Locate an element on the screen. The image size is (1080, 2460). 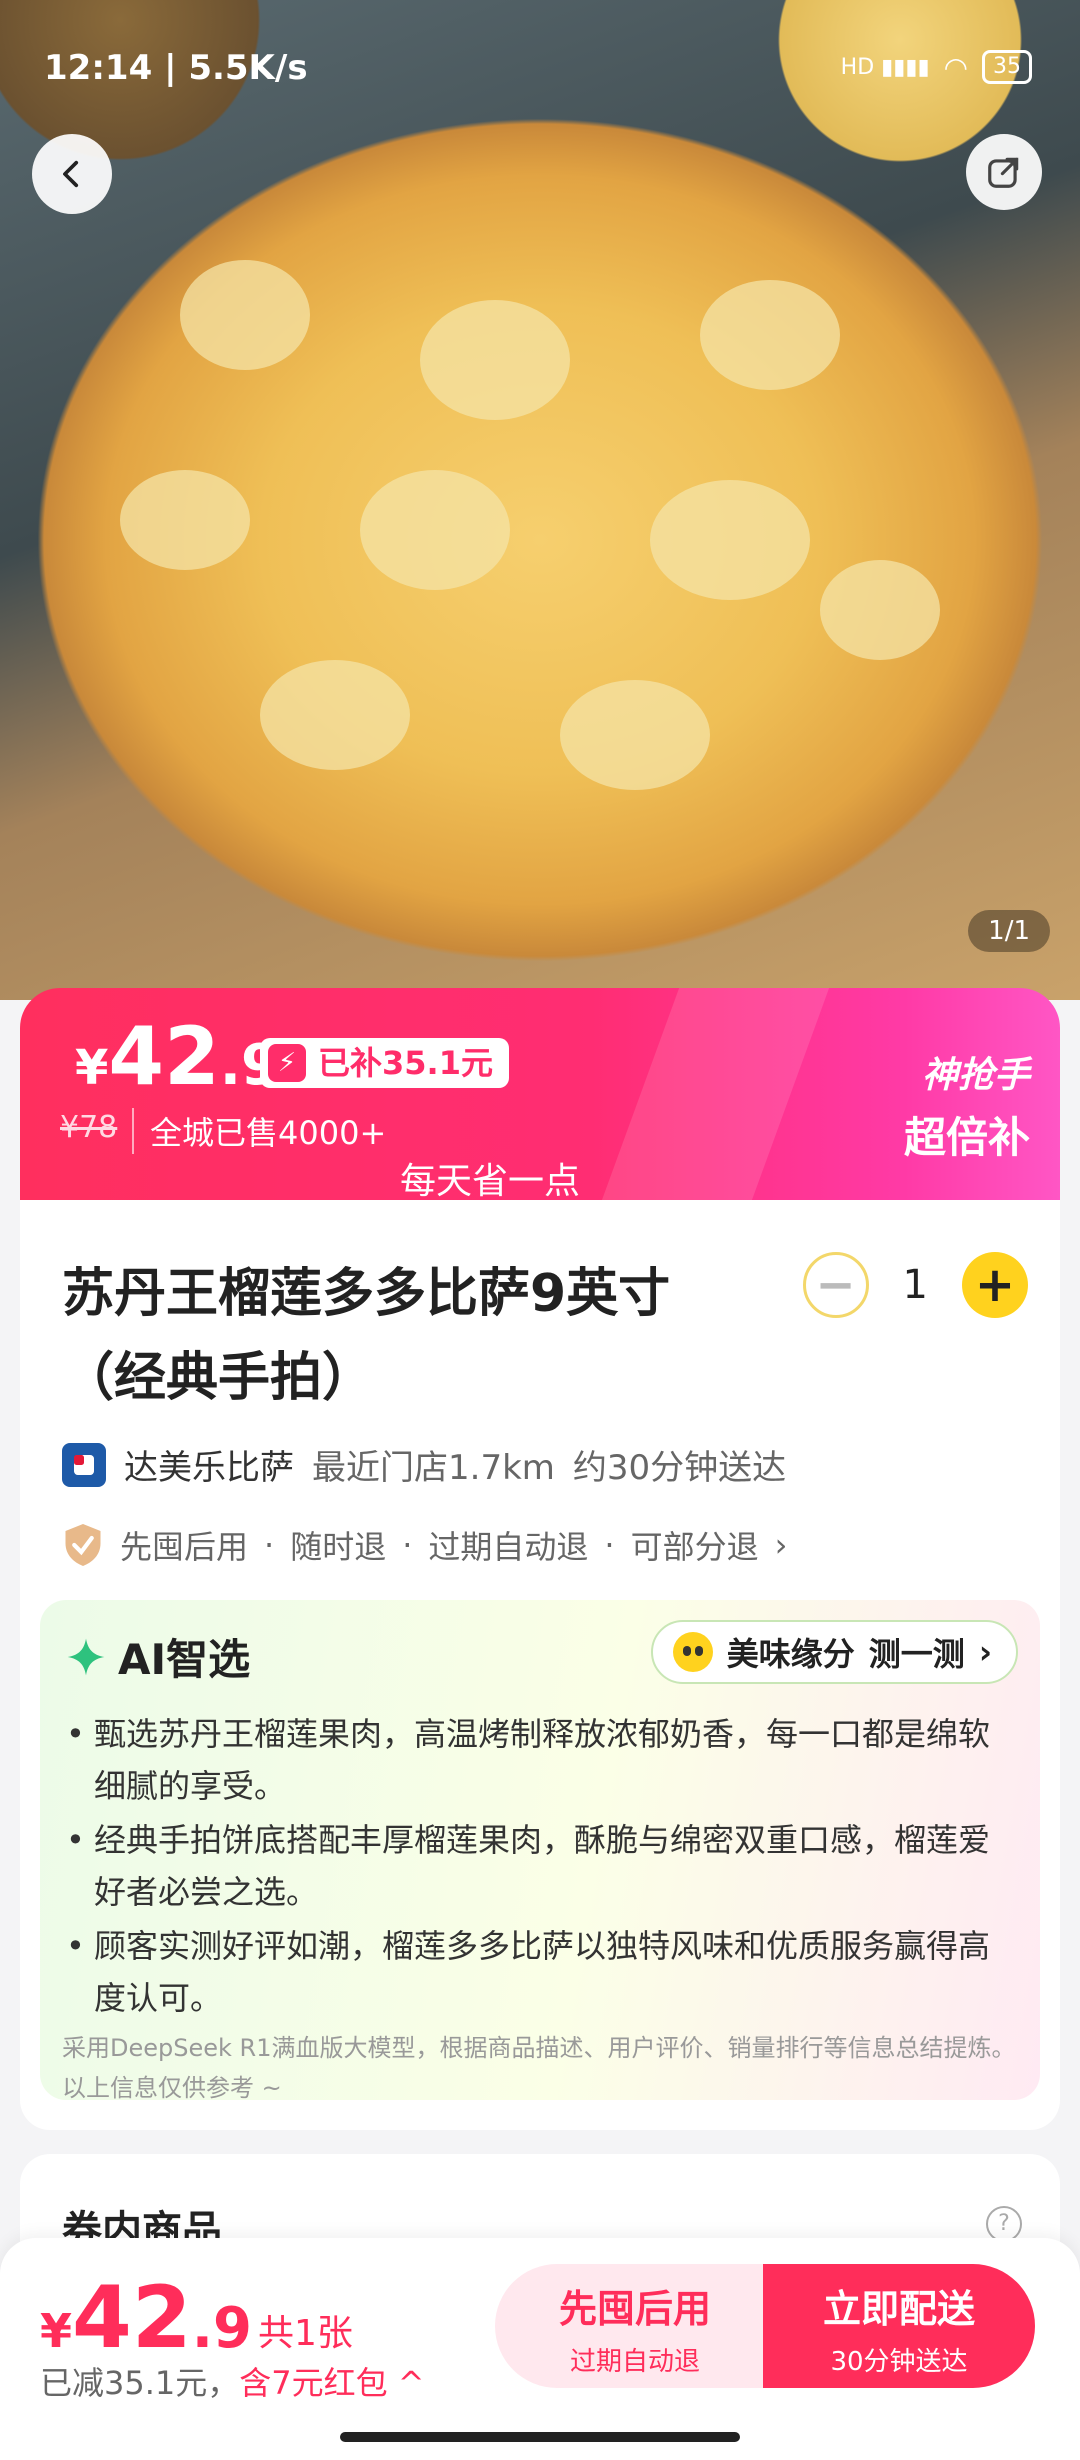
share-icon is located at coordinates (1003, 172).